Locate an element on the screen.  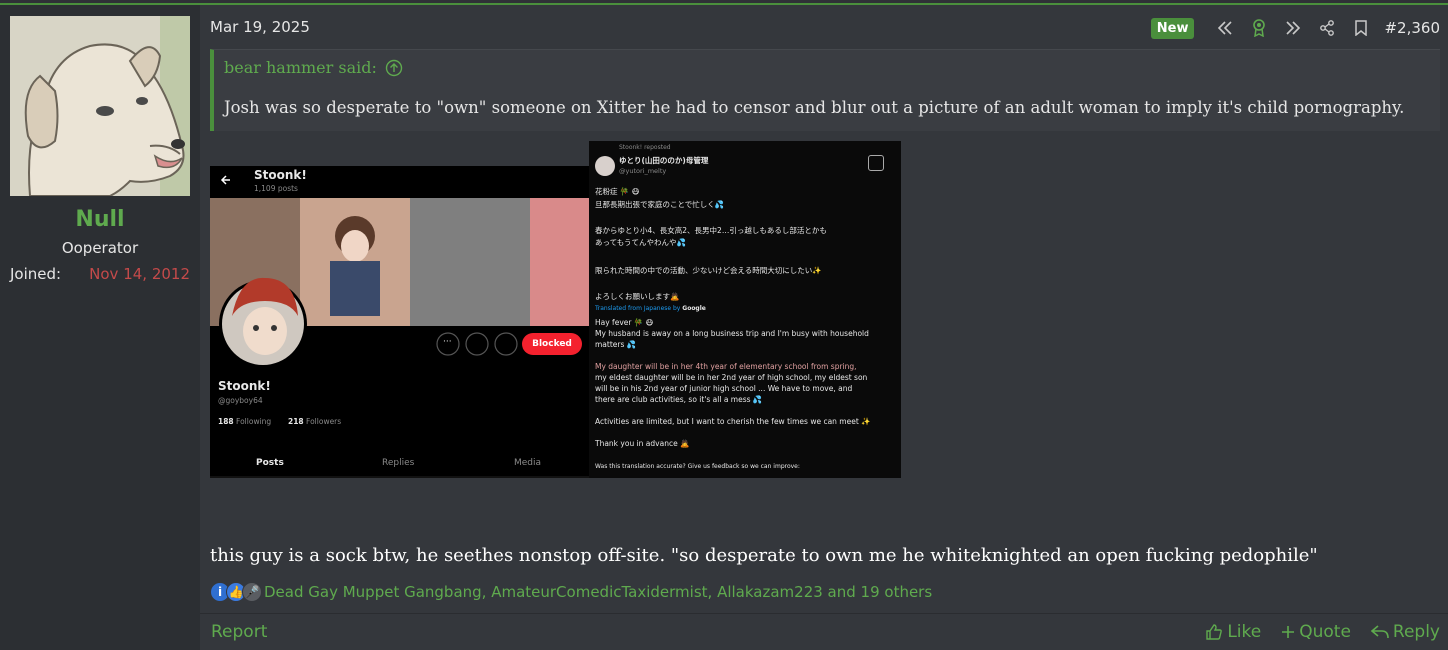
tweet-jp-line: 花粉症 🎋 😷 is located at coordinates (617, 191).